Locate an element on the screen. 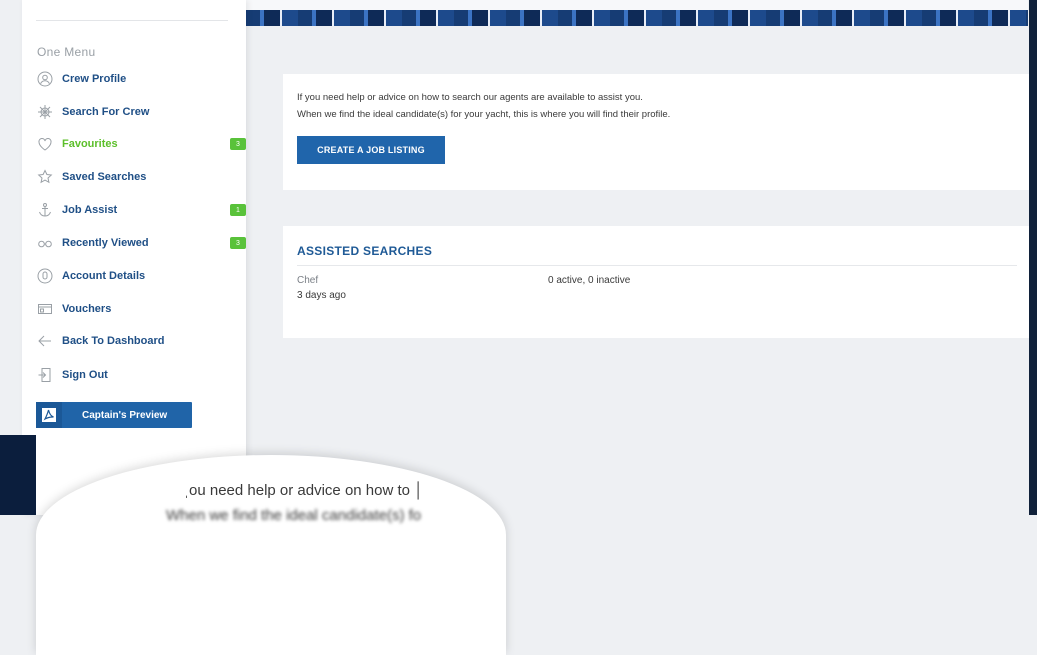 The image size is (1037, 655). sidebar-item-recently-viewed: Recently Viewed 3 is located at coordinates (141, 243).